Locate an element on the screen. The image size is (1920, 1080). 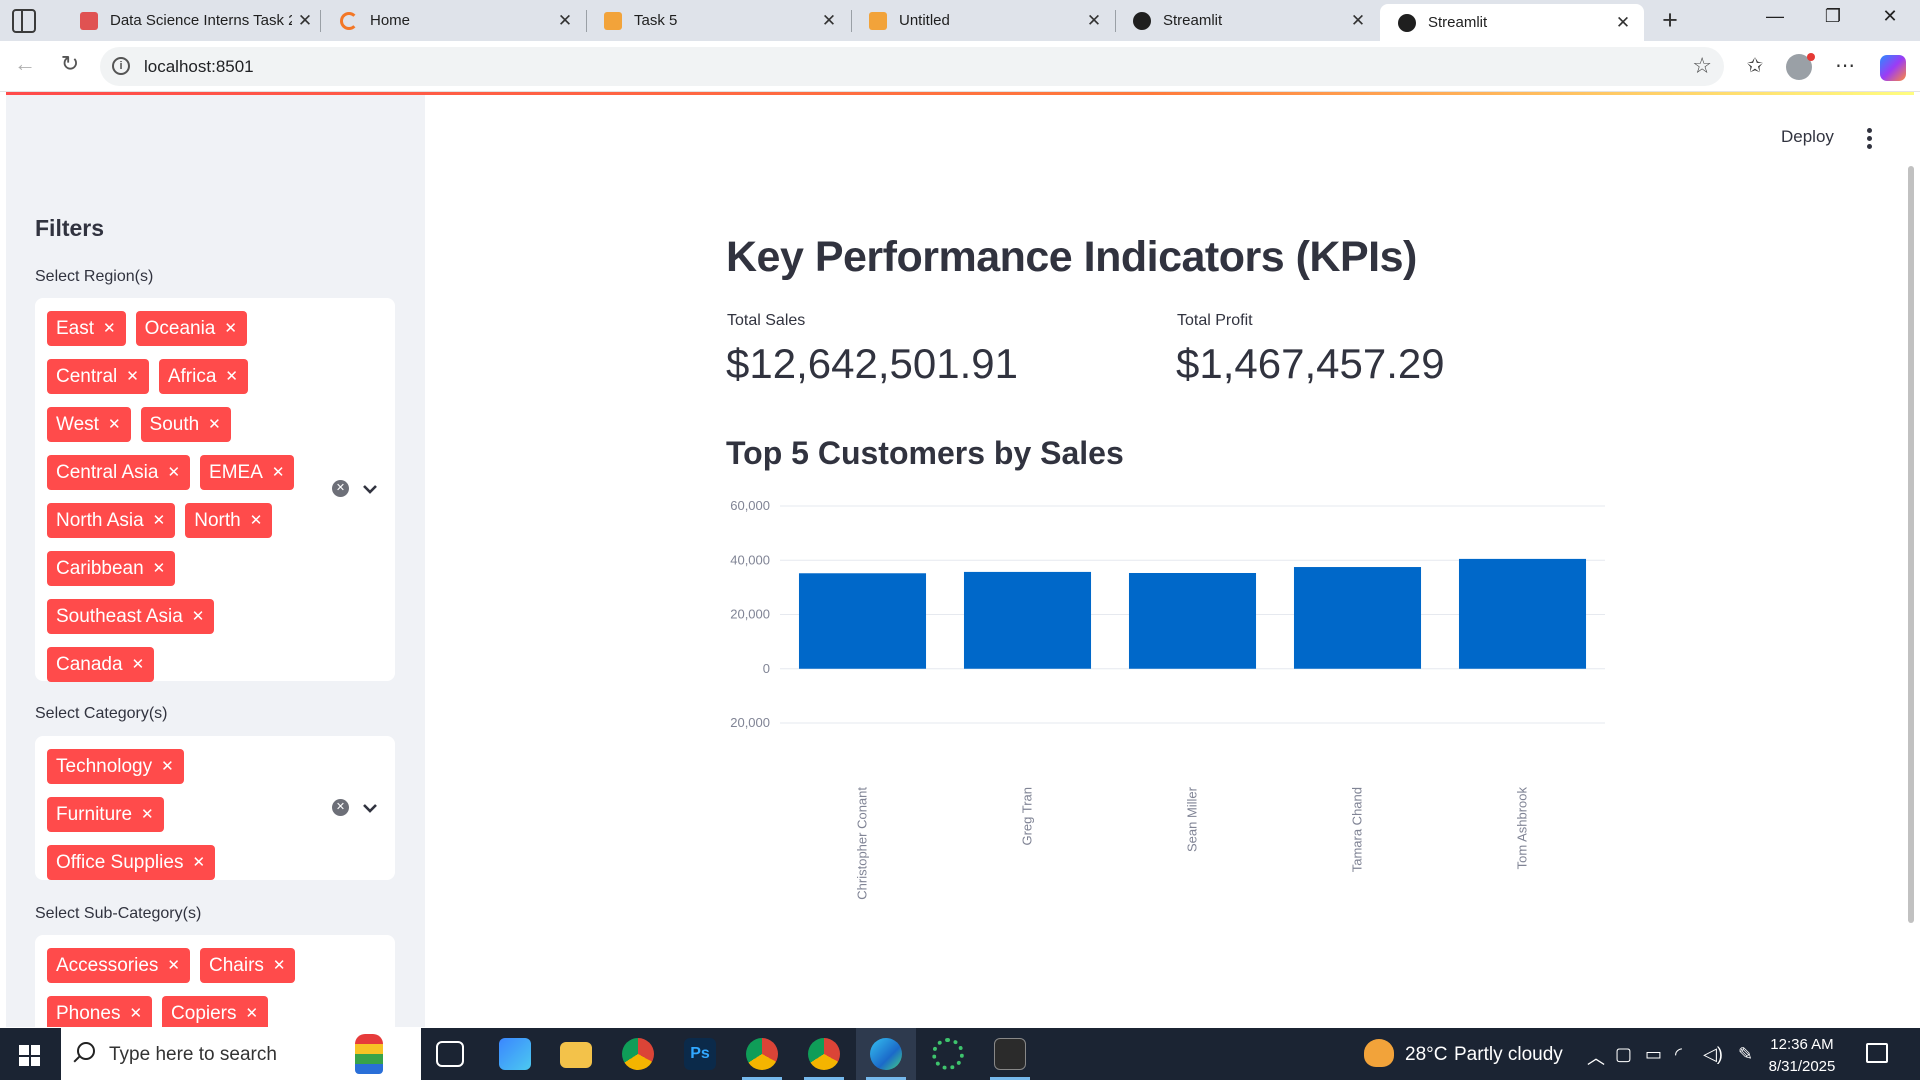
taskbar-clock: 12:36 AM 8/31/2025 is located at coordinates (1802, 1056).